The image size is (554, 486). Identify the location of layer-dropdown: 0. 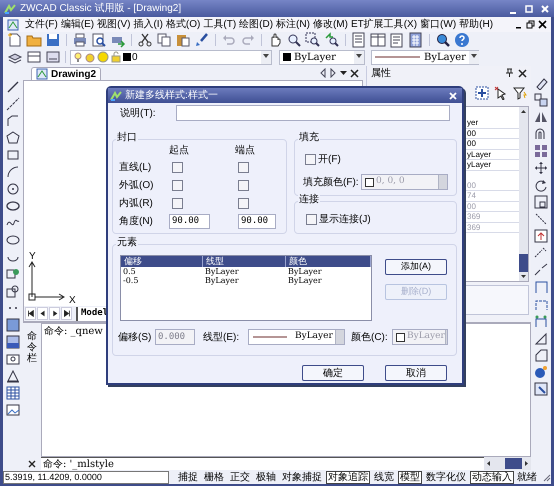
(171, 57).